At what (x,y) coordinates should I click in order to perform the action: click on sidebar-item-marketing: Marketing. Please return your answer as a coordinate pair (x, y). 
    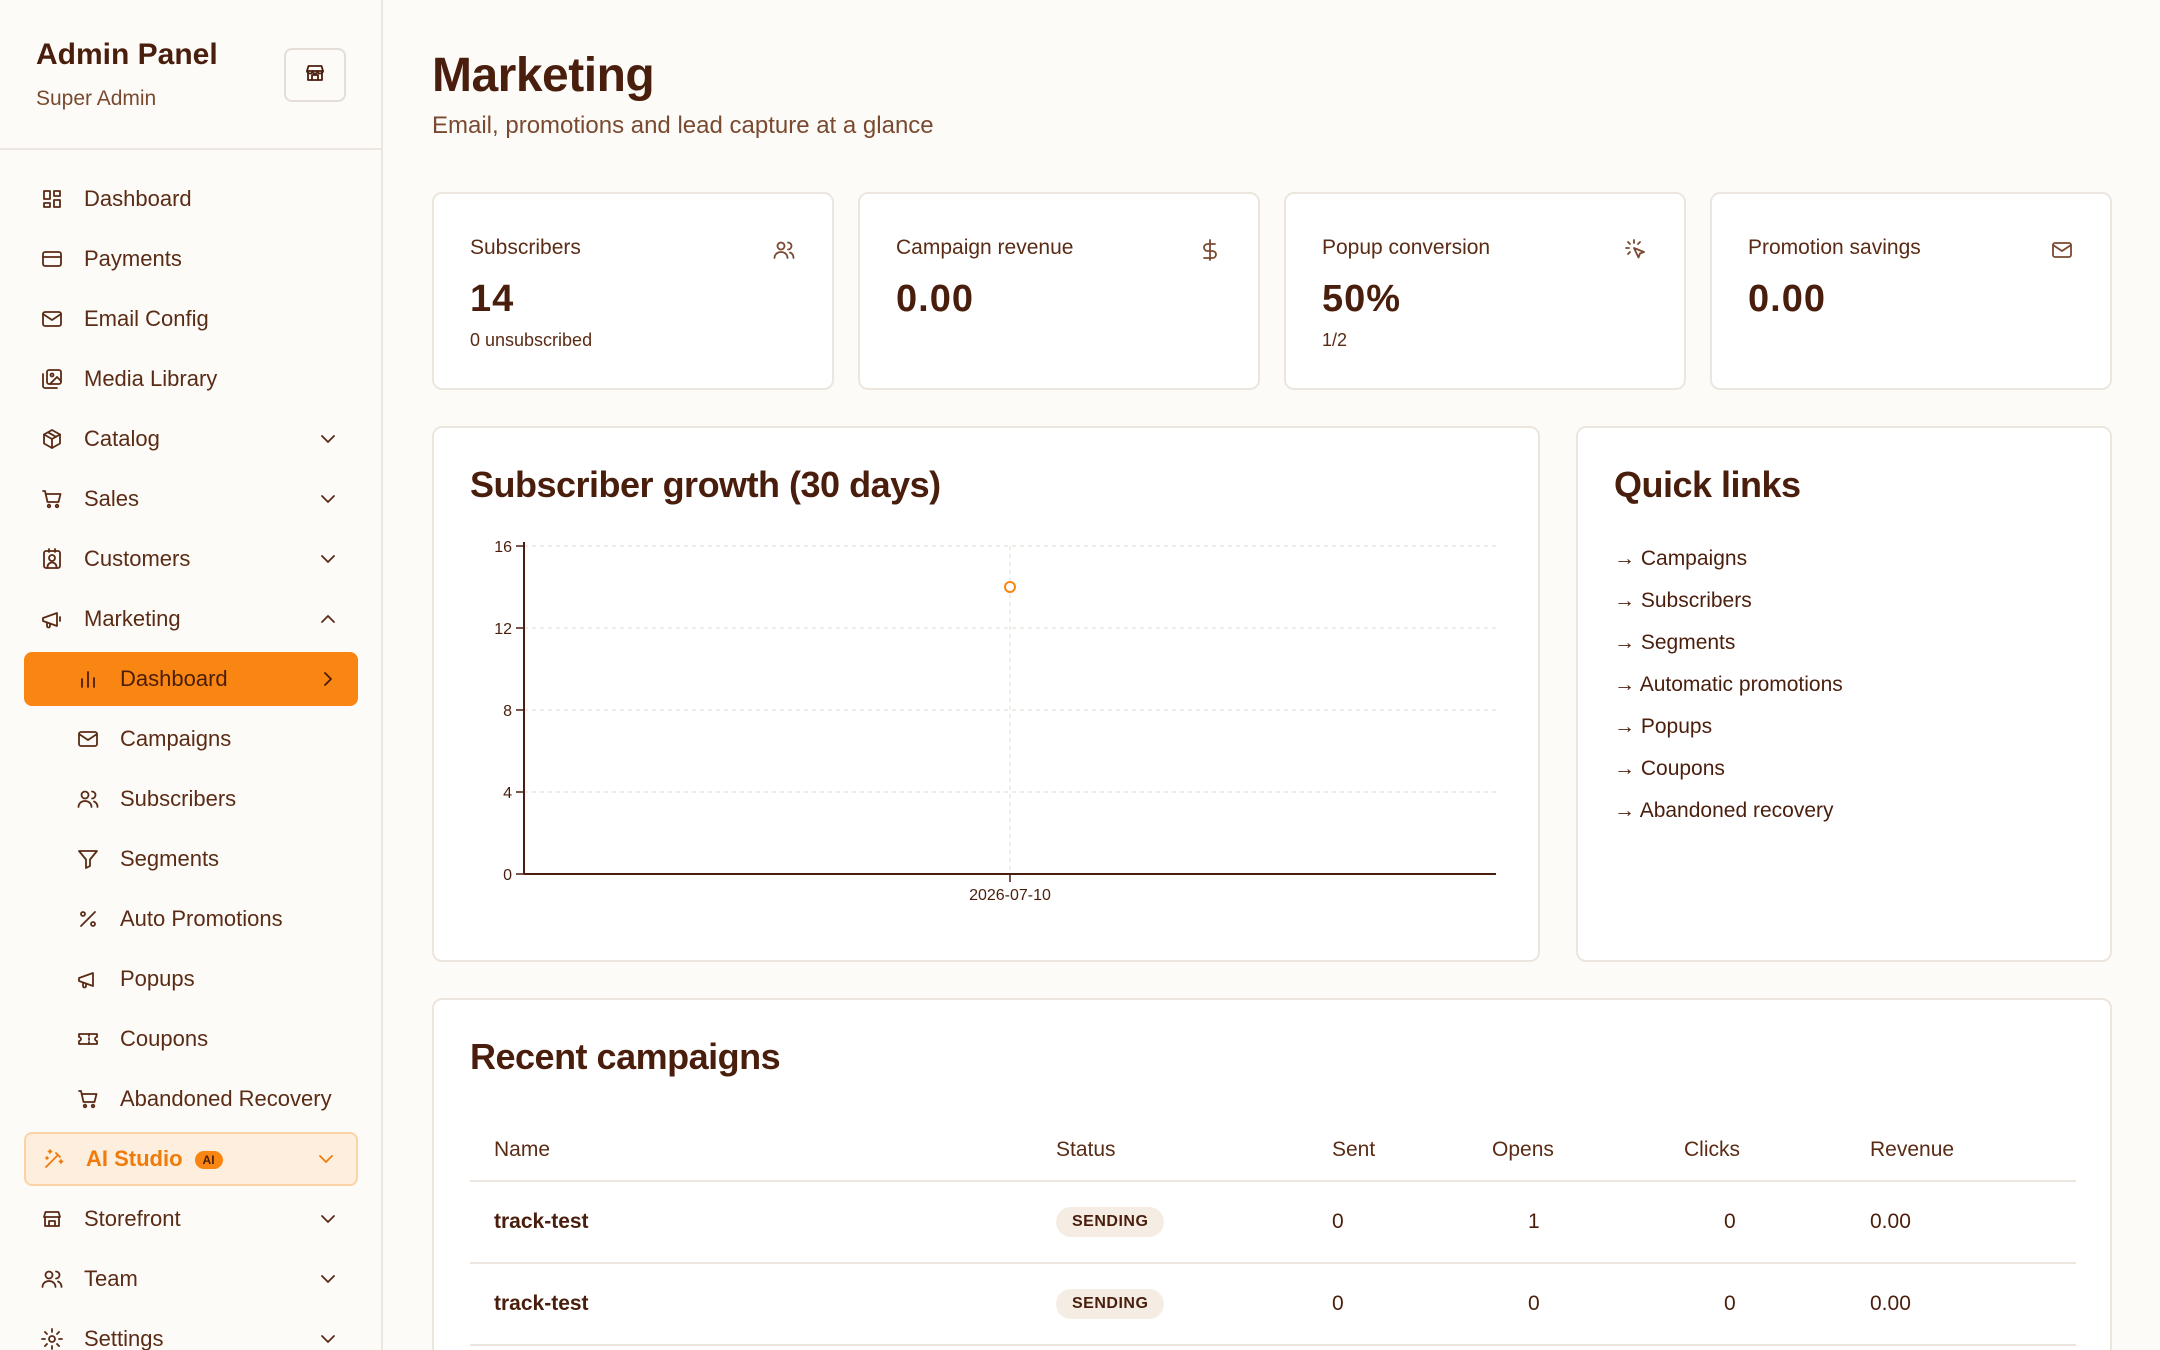
    Looking at the image, I should click on (191, 619).